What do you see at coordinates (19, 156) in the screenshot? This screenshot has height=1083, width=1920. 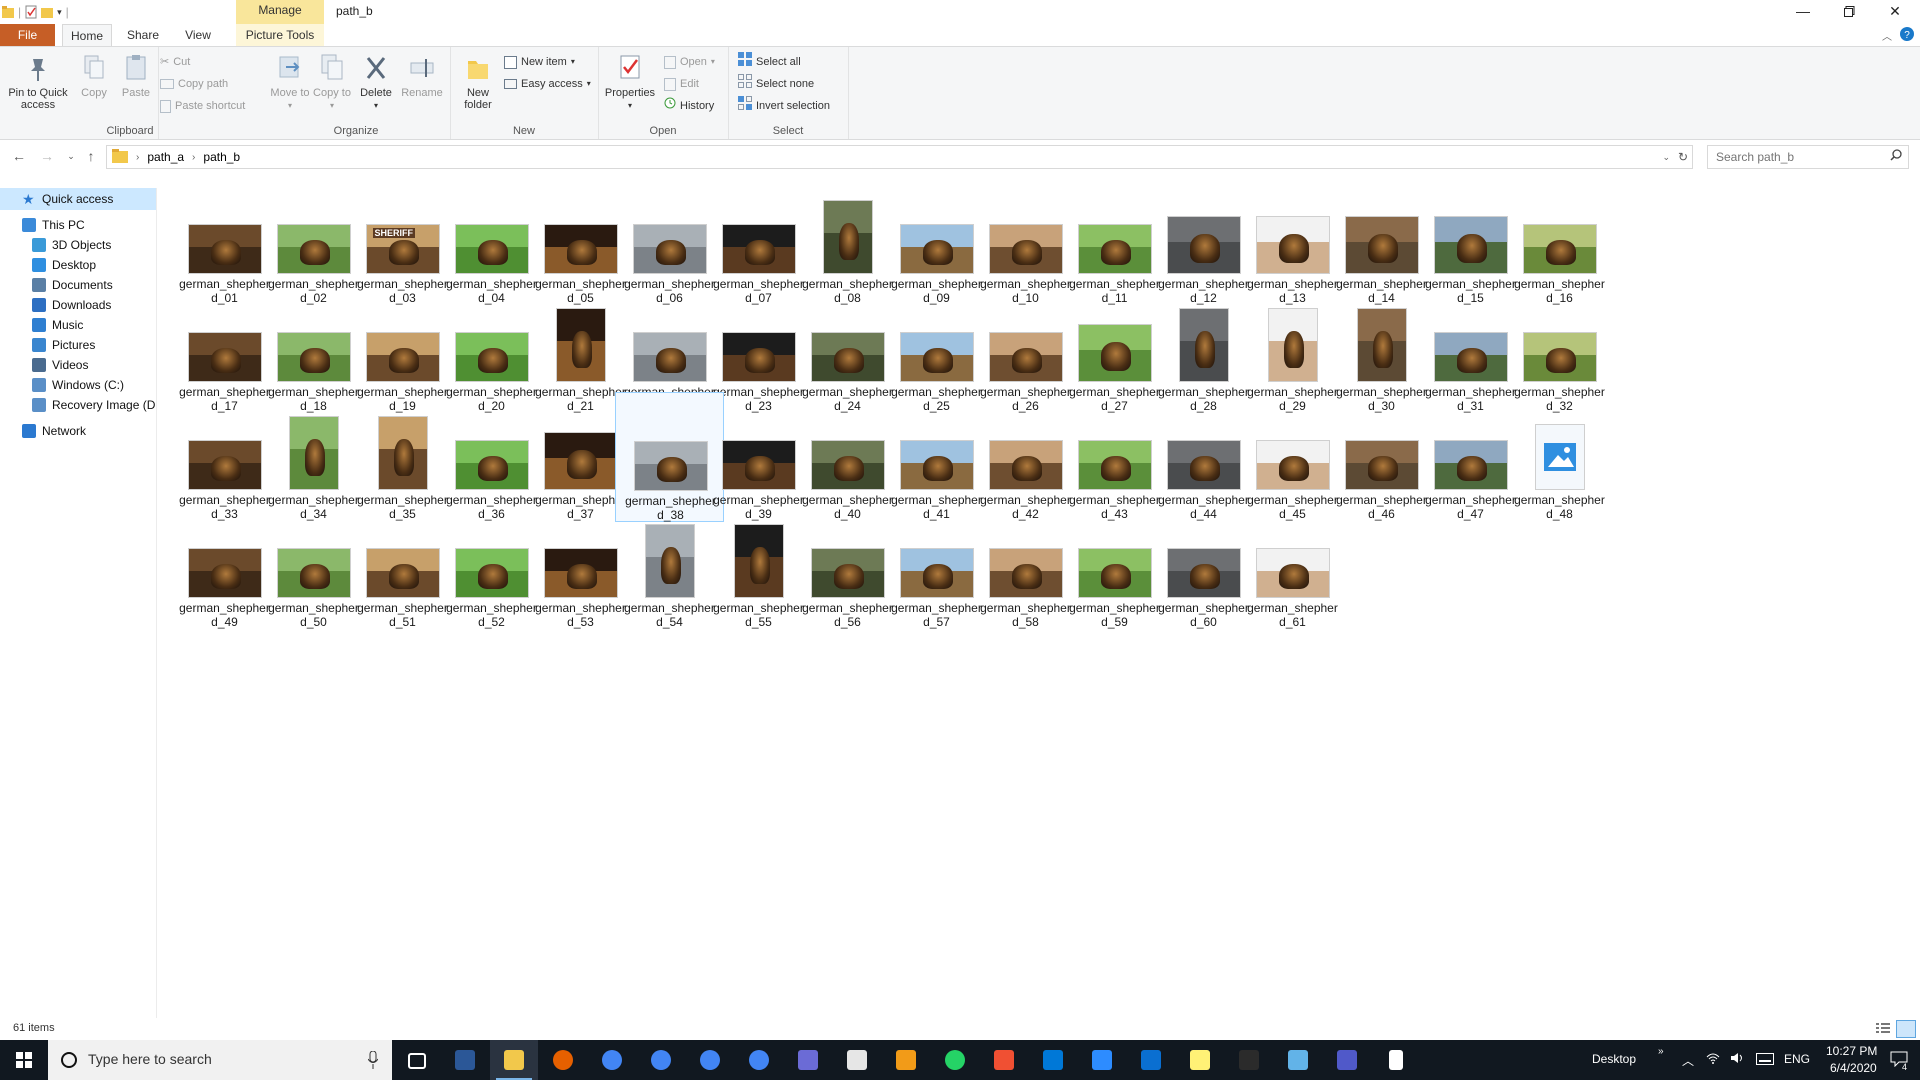 I see `back-arrow-icon: ←` at bounding box center [19, 156].